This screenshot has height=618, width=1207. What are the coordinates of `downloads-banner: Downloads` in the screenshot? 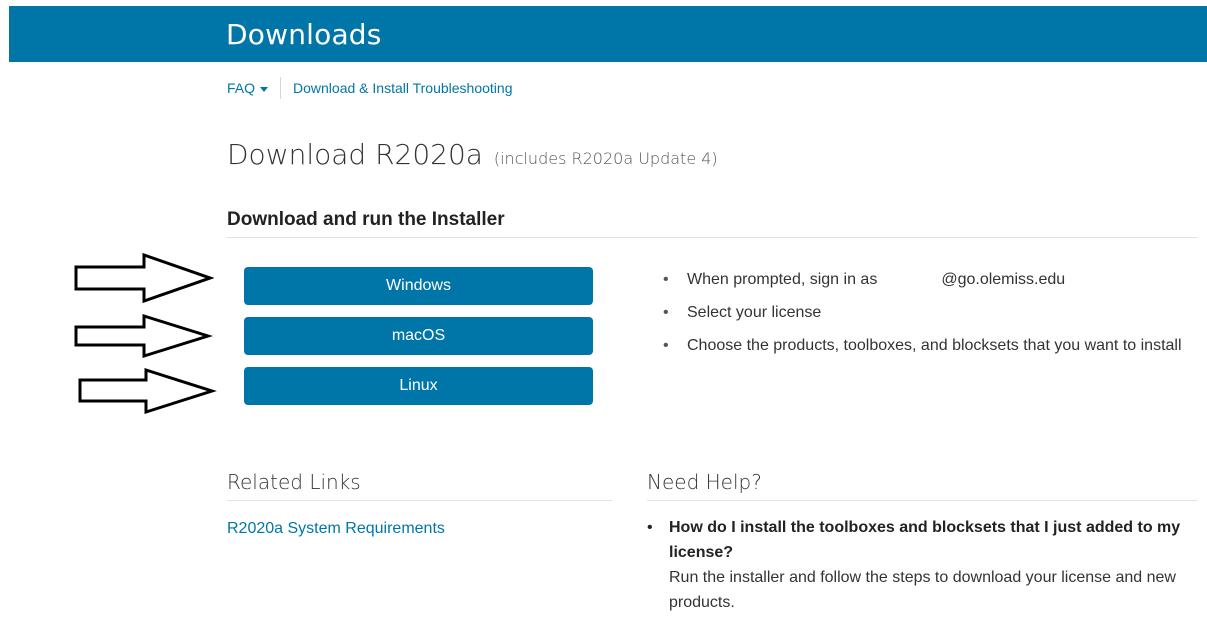 It's located at (608, 34).